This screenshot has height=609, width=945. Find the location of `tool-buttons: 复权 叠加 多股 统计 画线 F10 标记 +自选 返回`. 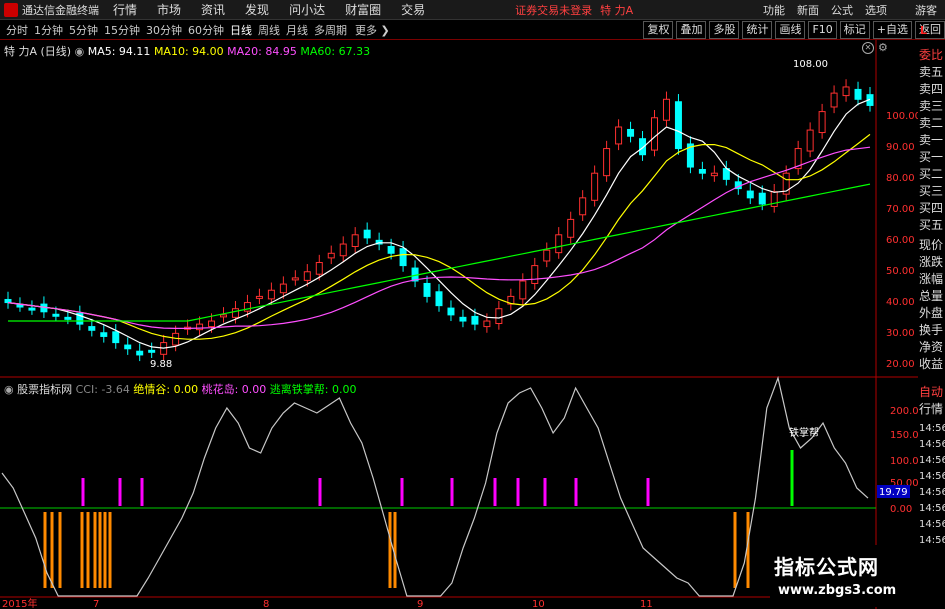

tool-buttons: 复权 叠加 多股 统计 画线 F10 标记 +自选 返回 is located at coordinates (792, 30).